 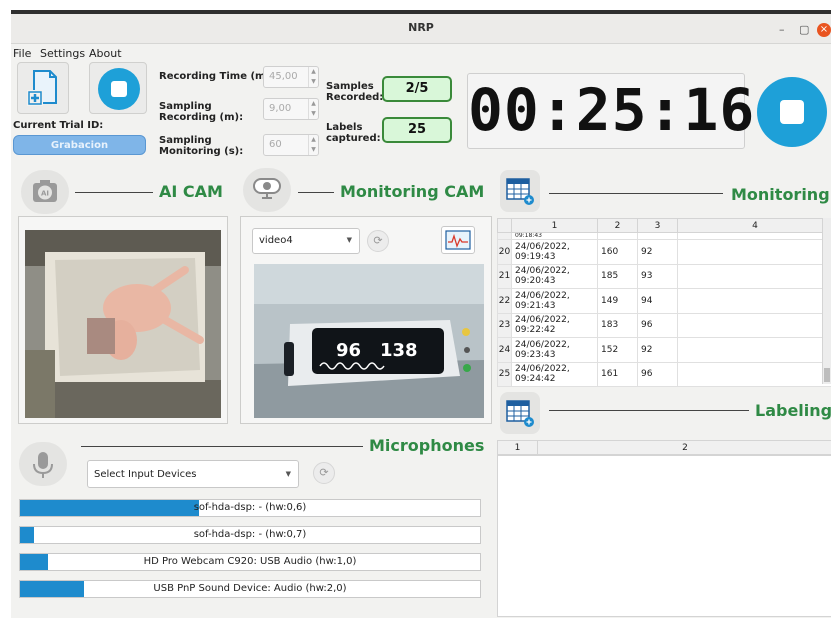 What do you see at coordinates (782, 29) in the screenshot?
I see `minimize-button: –` at bounding box center [782, 29].